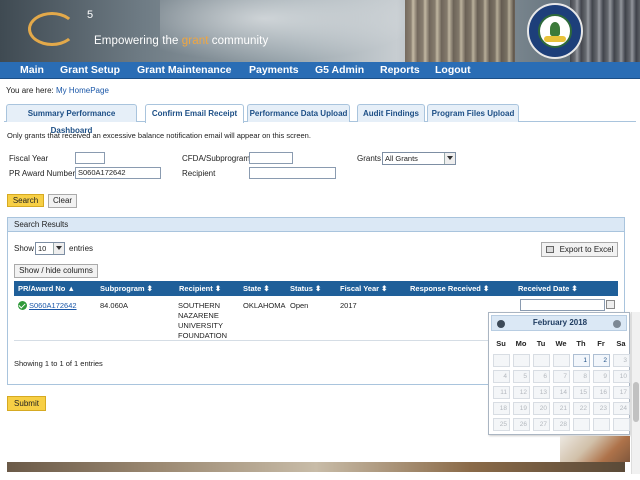 The height and width of the screenshot is (480, 640). Describe the element at coordinates (199, 305) in the screenshot. I see `recipient-line: SOUTHERN` at that location.